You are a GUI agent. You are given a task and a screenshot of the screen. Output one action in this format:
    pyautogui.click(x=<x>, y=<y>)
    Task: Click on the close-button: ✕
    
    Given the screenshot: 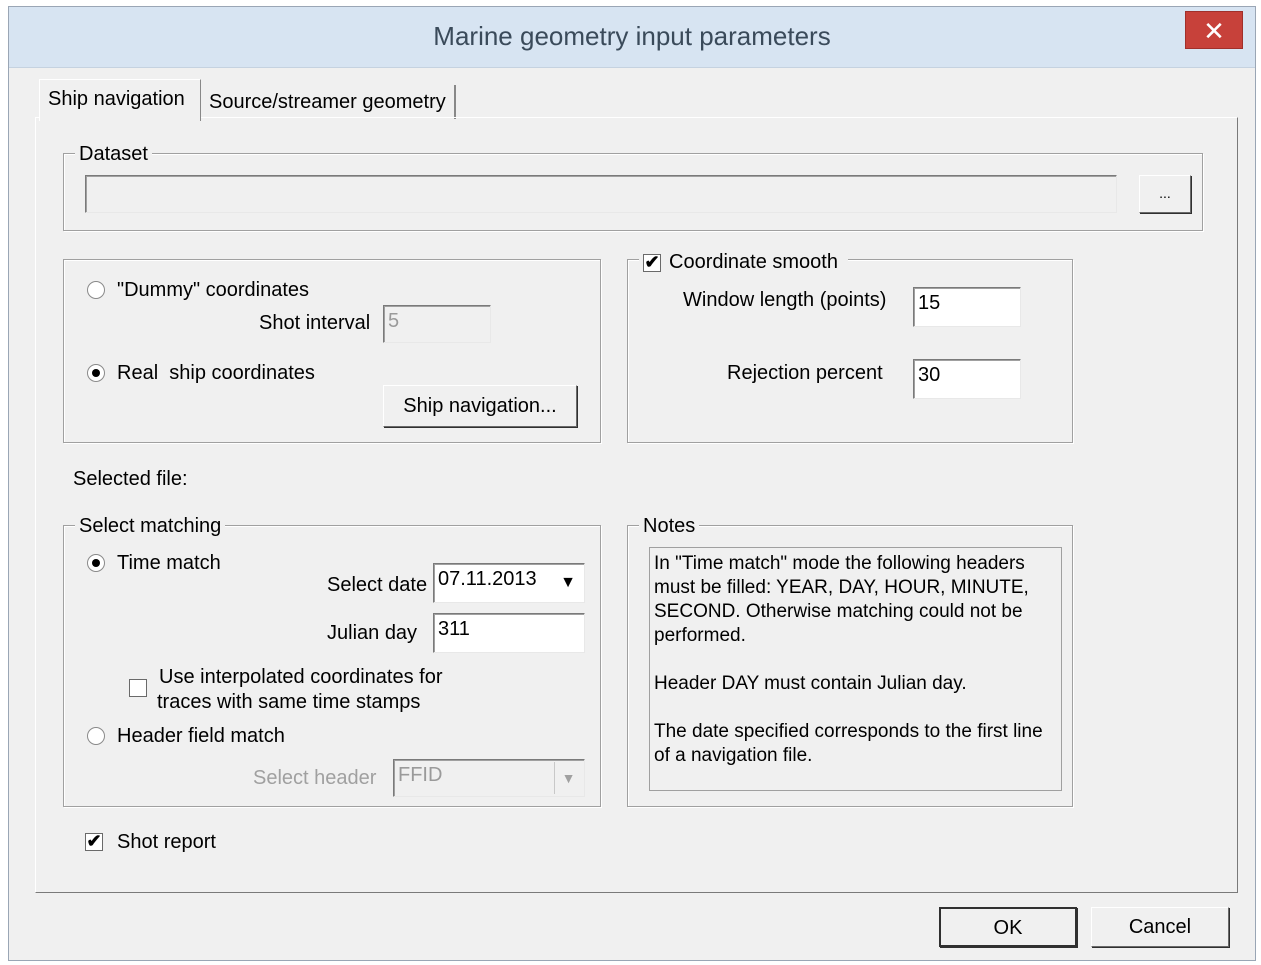 What is the action you would take?
    pyautogui.click(x=1214, y=30)
    